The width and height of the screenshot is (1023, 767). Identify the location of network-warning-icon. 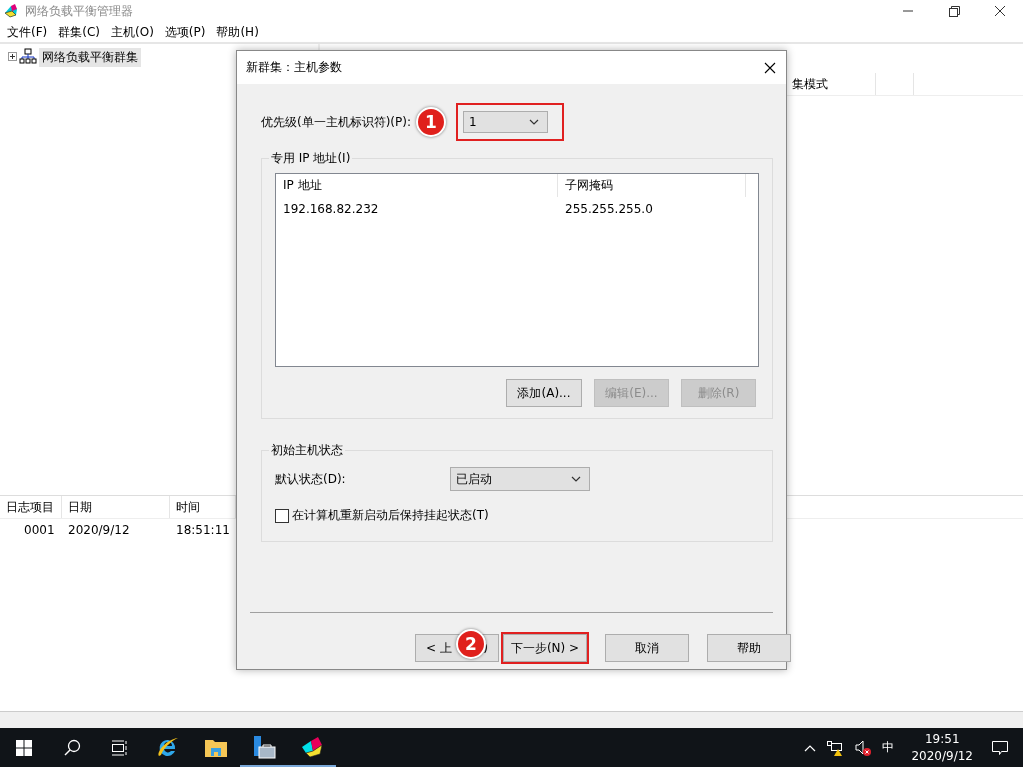
(835, 747).